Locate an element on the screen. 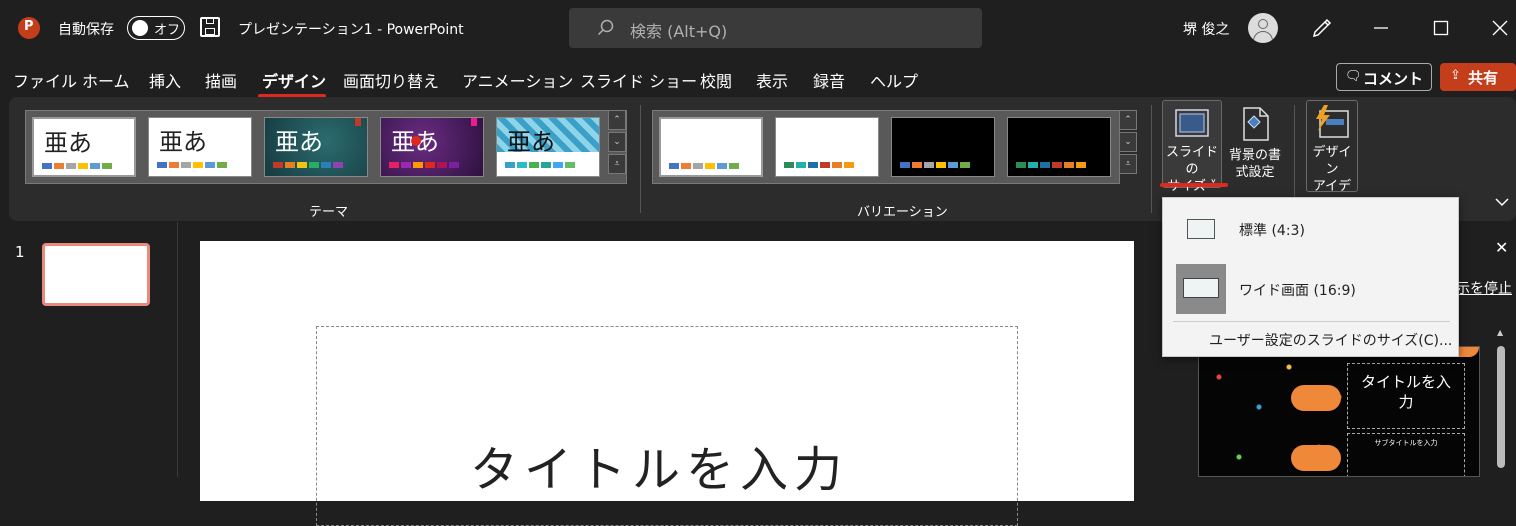 Image resolution: width=1516 pixels, height=526 pixels. tab-animations: アニメーション is located at coordinates (517, 80).